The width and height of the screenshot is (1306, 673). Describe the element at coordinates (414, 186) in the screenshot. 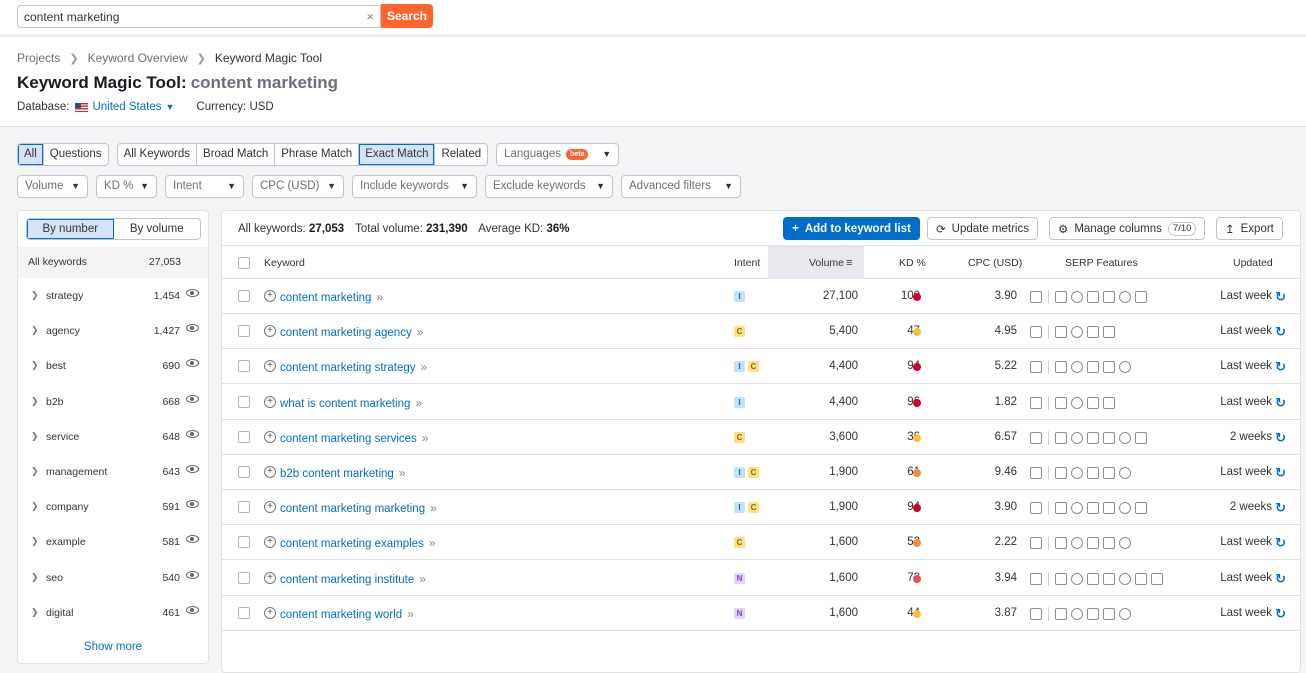

I see `include-keywords-filter: Include keywords ▼` at that location.